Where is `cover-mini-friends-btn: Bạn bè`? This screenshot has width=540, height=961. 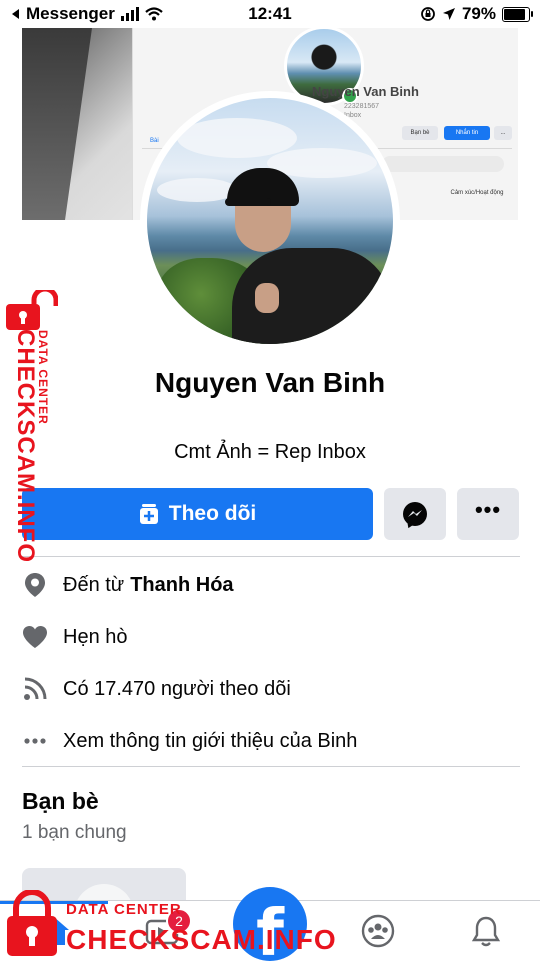
cover-mini-friends-btn: Bạn bè is located at coordinates (420, 133).